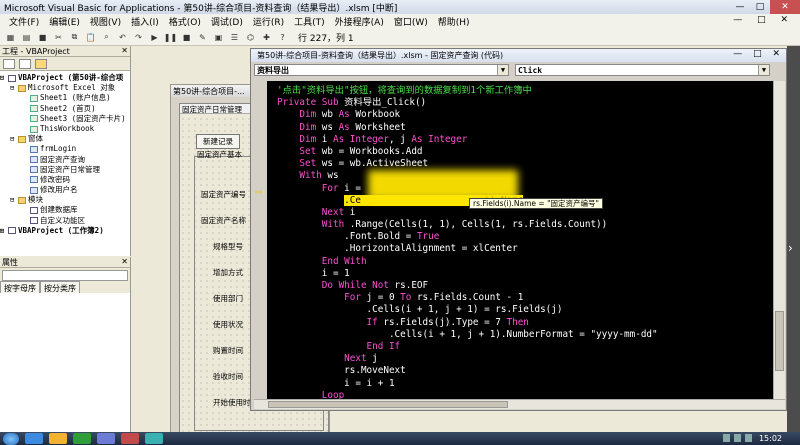  I want to click on chevron-right-icon: ›, so click(790, 248).